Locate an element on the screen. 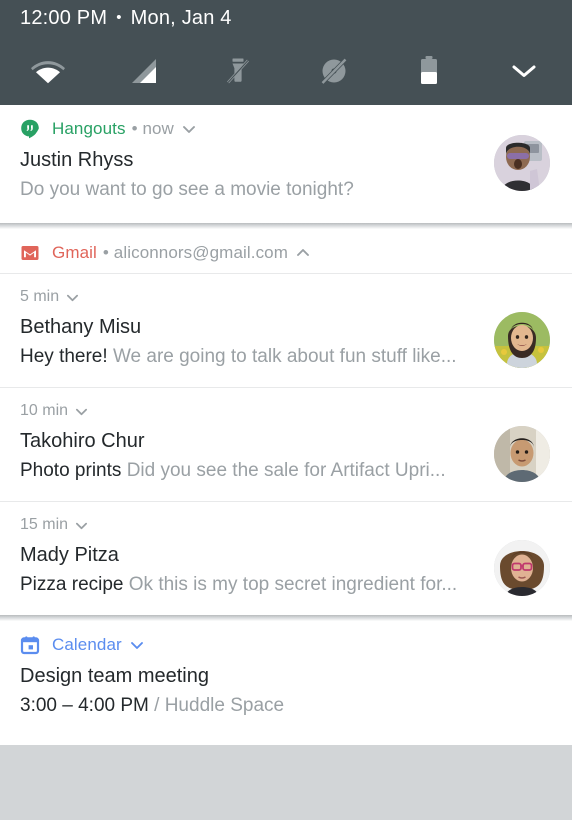 The image size is (572, 820). hangouts-app-meta: • now is located at coordinates (152, 128).